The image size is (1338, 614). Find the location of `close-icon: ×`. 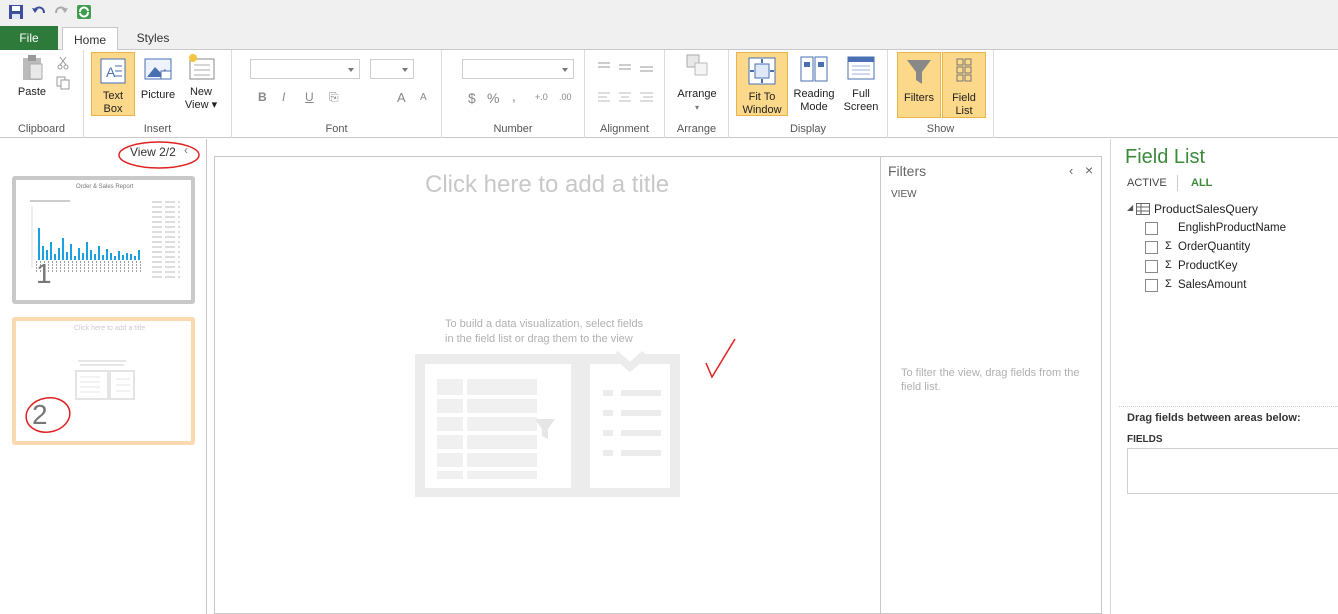

close-icon: × is located at coordinates (1089, 170).